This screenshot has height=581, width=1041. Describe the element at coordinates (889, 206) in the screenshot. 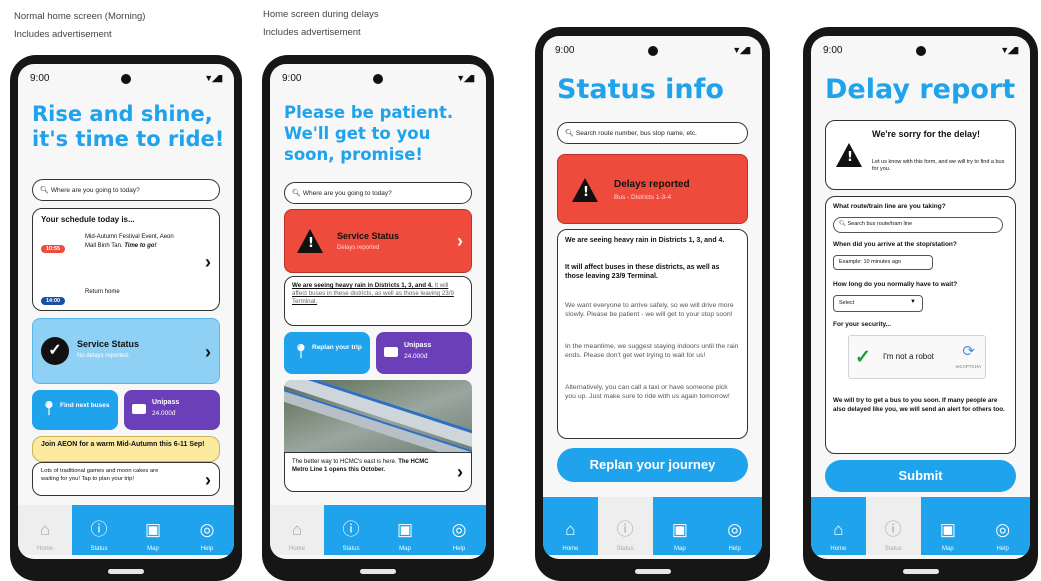

I see `route-question: What route/train line are you taking?` at that location.